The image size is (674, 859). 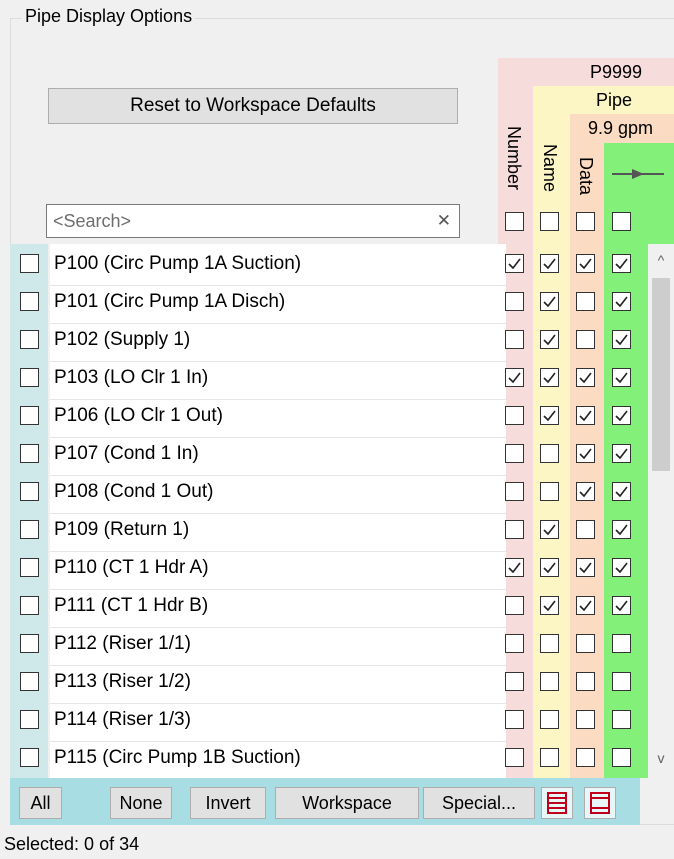 I want to click on selection-status: Selected: 0 of 34, so click(x=72, y=844).